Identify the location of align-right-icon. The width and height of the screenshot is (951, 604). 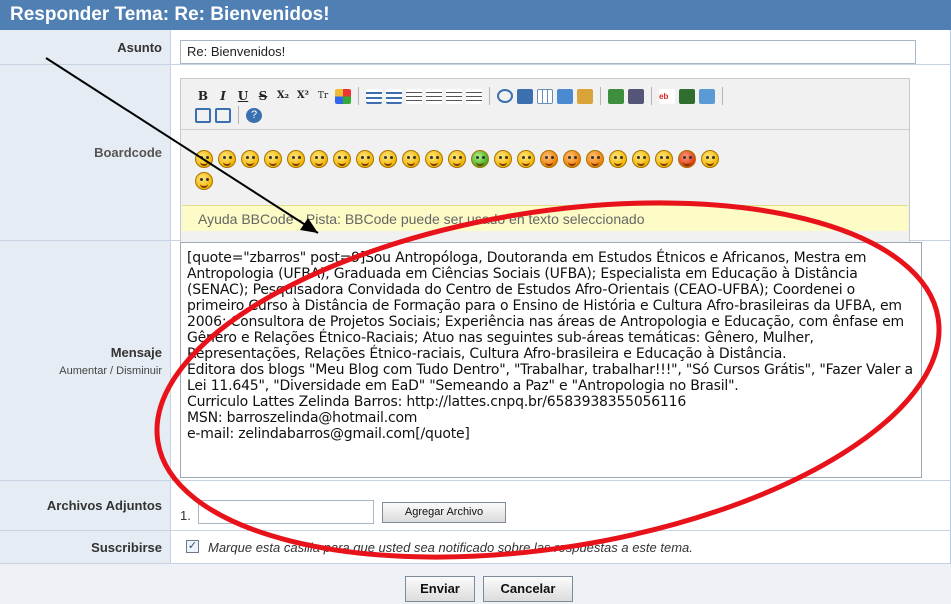
(454, 96).